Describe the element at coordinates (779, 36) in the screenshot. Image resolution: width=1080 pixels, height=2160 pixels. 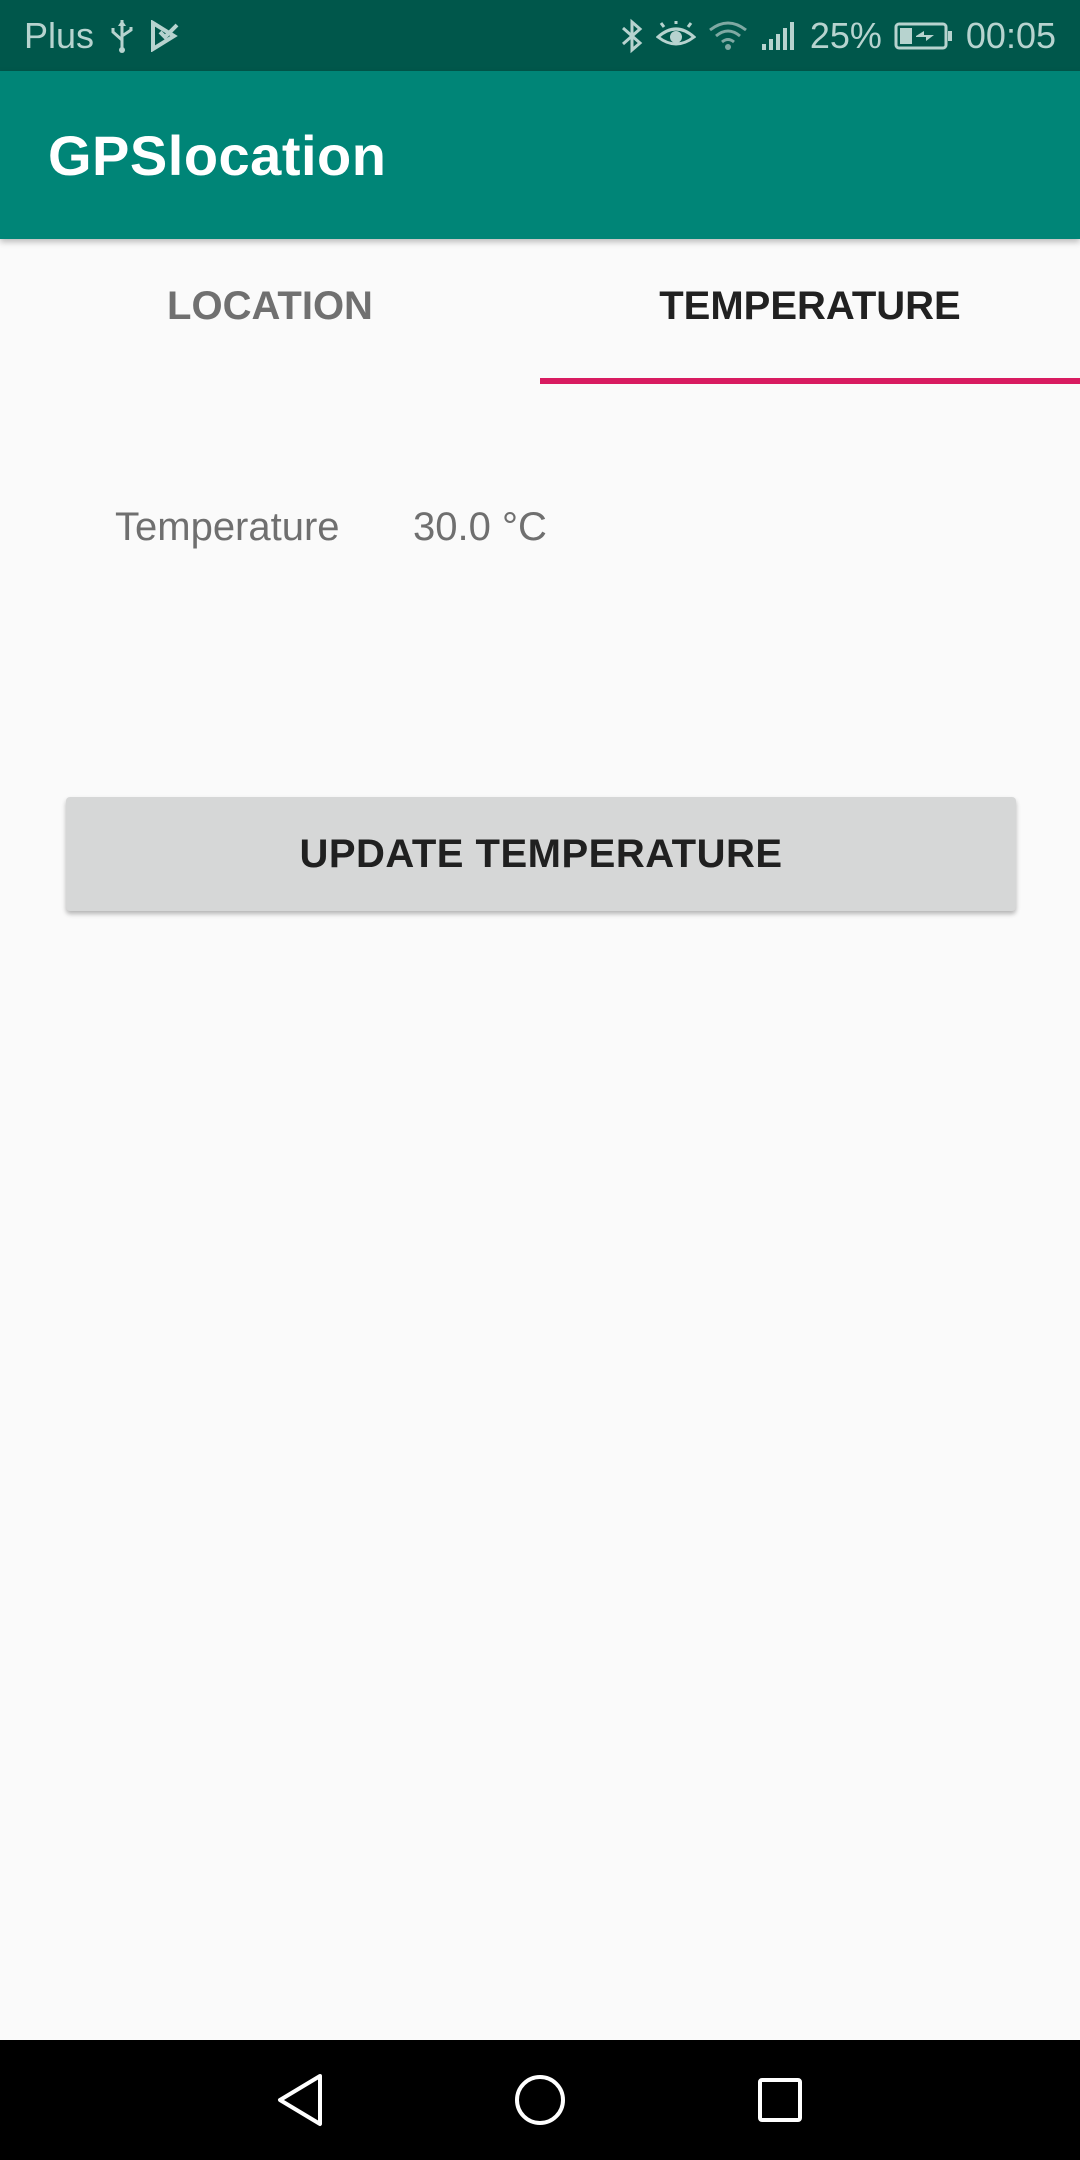
I see `signal-icon` at that location.